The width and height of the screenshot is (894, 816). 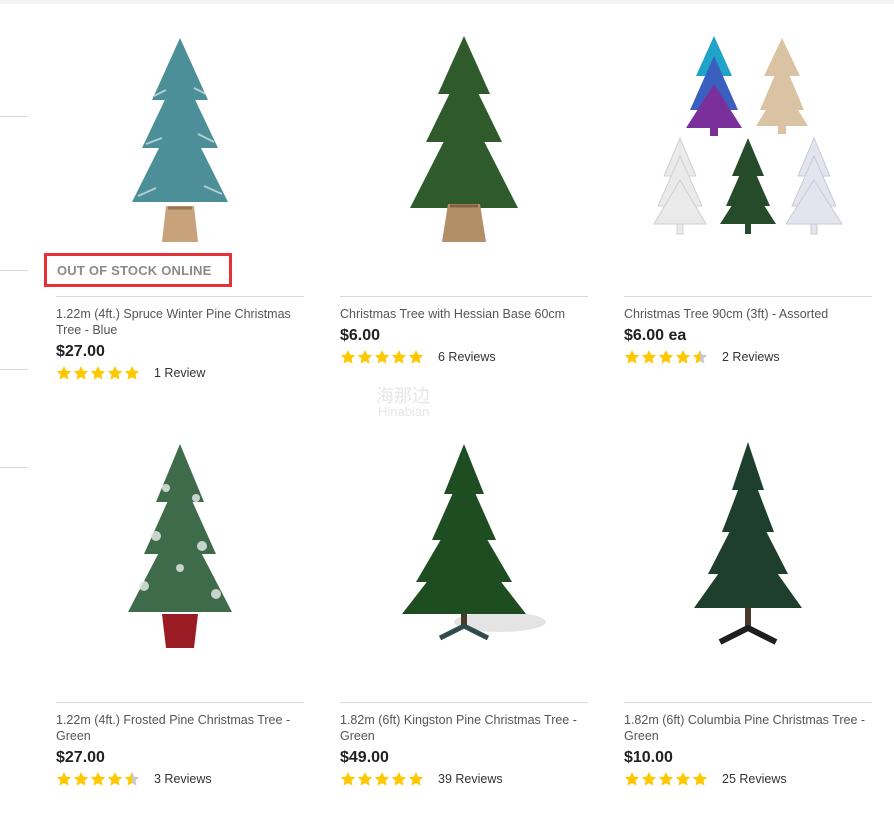 I want to click on product-rating: 1 Review, so click(x=130, y=373).